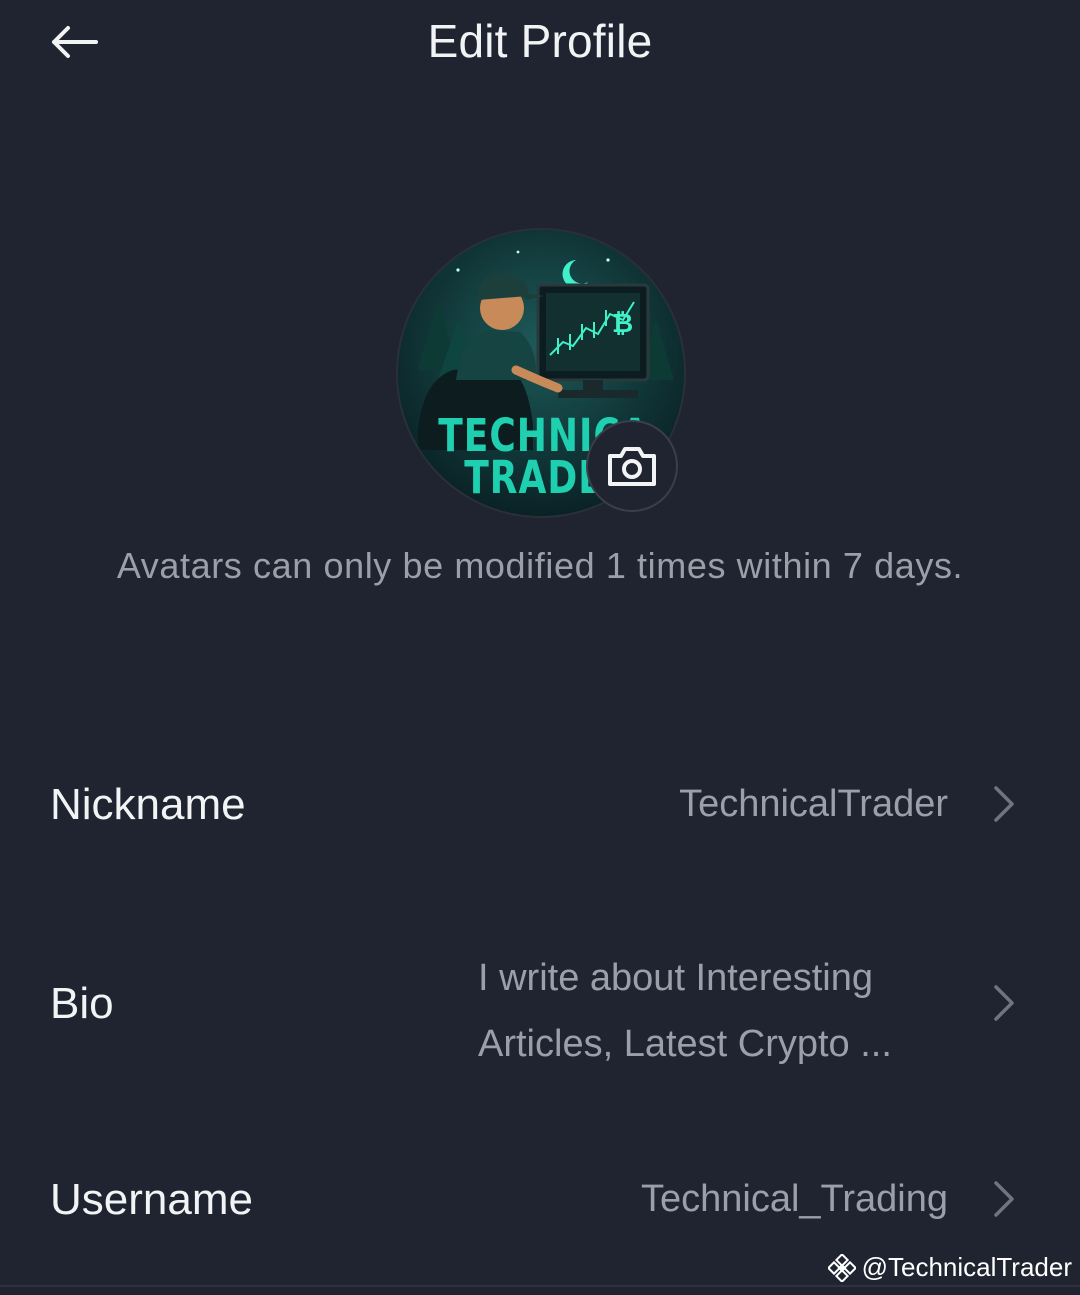 Image resolution: width=1080 pixels, height=1295 pixels. What do you see at coordinates (151, 1199) in the screenshot?
I see `username-label: Username` at bounding box center [151, 1199].